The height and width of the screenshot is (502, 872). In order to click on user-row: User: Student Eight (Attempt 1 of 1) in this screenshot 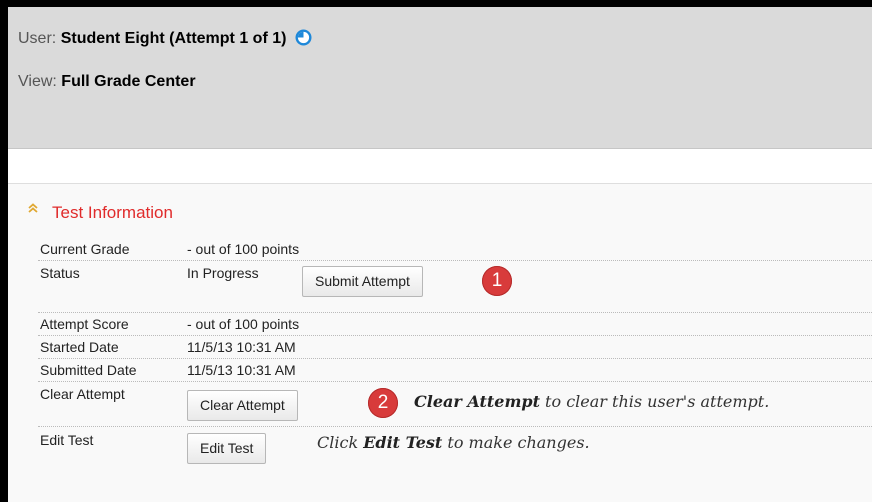, I will do `click(165, 38)`.